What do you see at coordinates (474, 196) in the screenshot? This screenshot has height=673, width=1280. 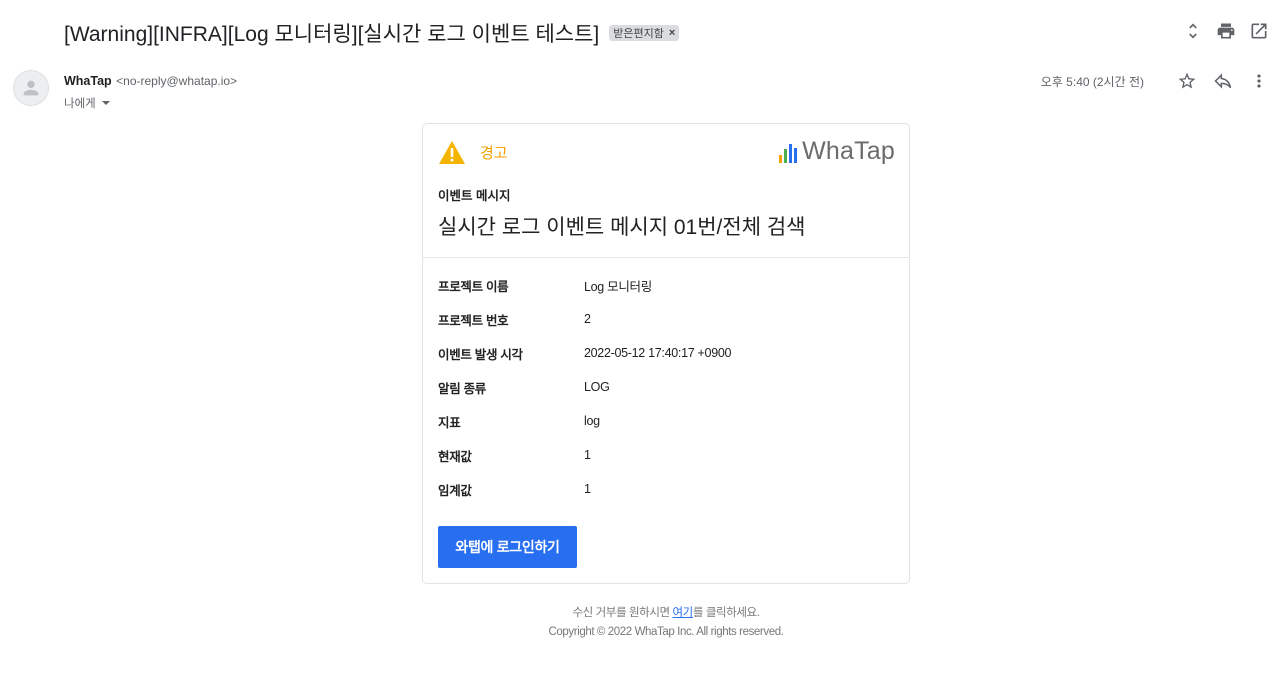 I see `event-message-label: 이벤트 메시지` at bounding box center [474, 196].